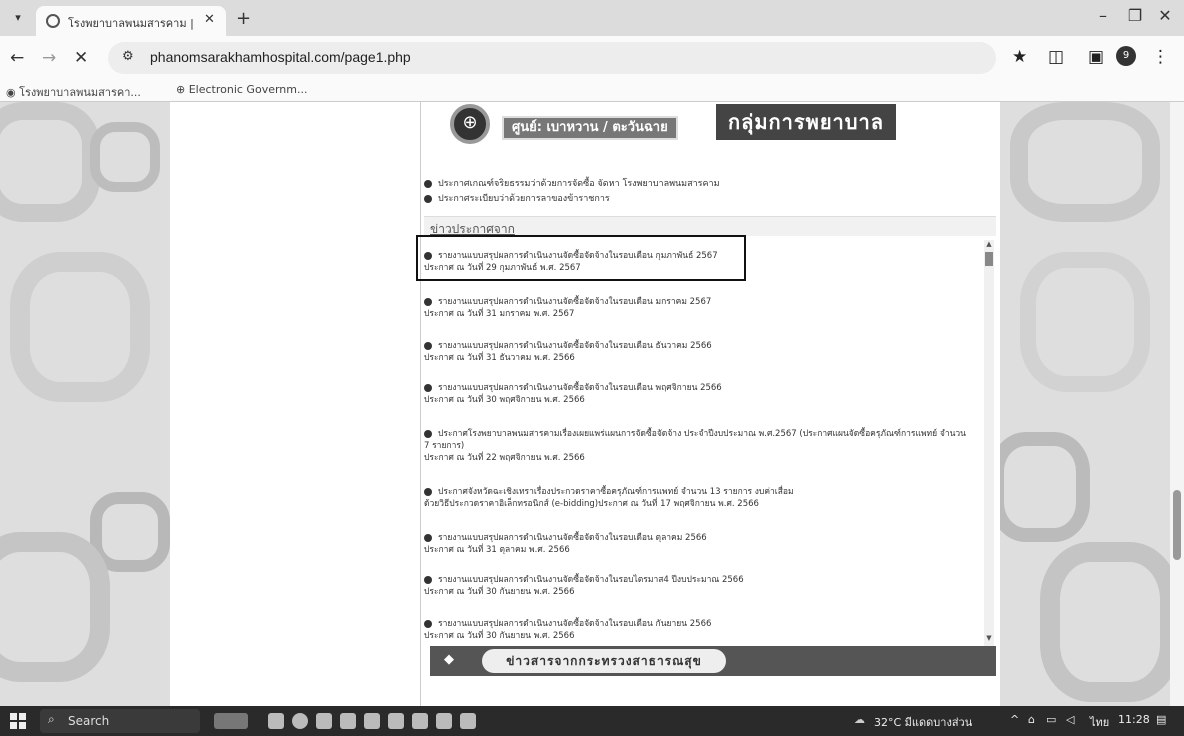  What do you see at coordinates (280, 57) in the screenshot?
I see `url-text: phanomsarakhamhospital.com/page1.php` at bounding box center [280, 57].